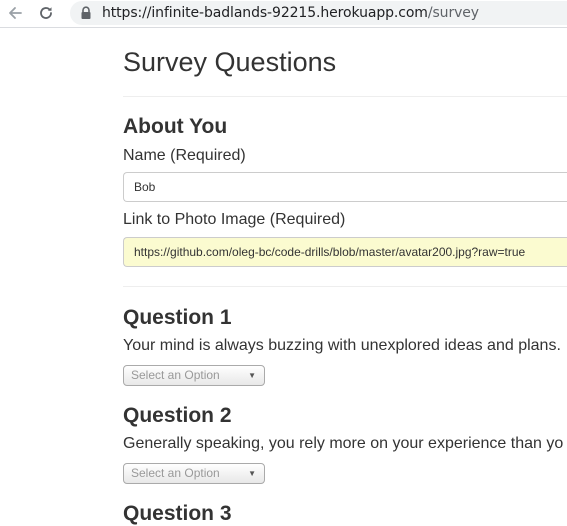 The width and height of the screenshot is (567, 526). Describe the element at coordinates (175, 473) in the screenshot. I see `question-2-select-value: Select an Option` at that location.